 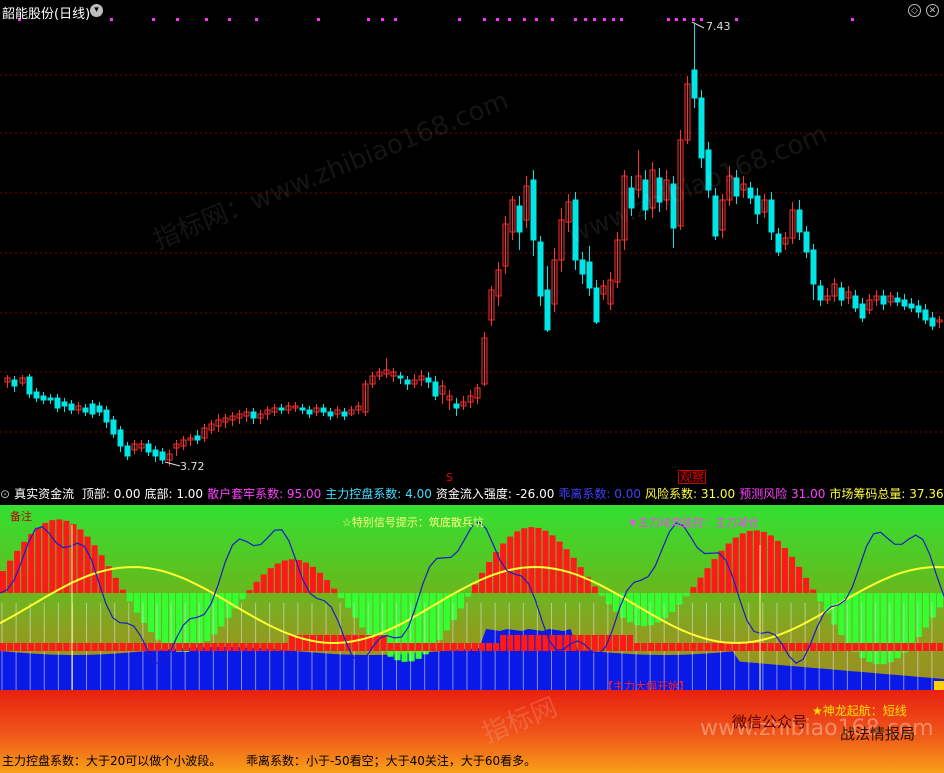 What do you see at coordinates (44, 494) in the screenshot?
I see `indicator-name: 真实资金流` at bounding box center [44, 494].